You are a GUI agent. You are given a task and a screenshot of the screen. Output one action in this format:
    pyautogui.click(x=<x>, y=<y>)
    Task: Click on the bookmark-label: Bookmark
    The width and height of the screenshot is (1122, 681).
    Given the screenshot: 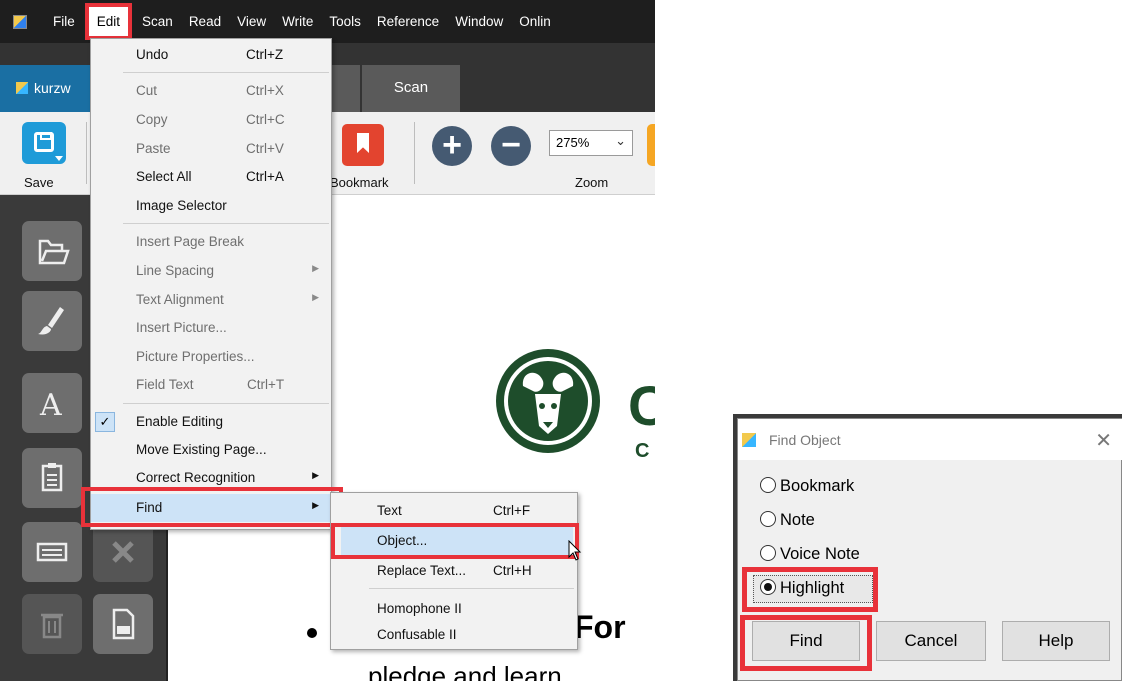 What is the action you would take?
    pyautogui.click(x=359, y=182)
    